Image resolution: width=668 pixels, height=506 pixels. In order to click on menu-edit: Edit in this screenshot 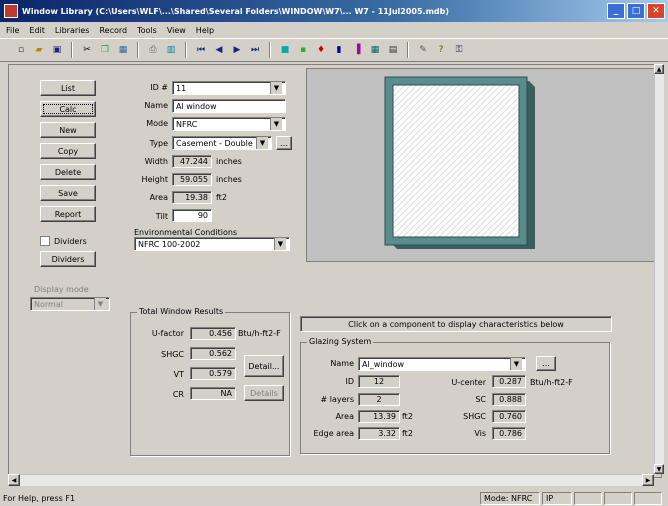, I will do `click(37, 30)`.